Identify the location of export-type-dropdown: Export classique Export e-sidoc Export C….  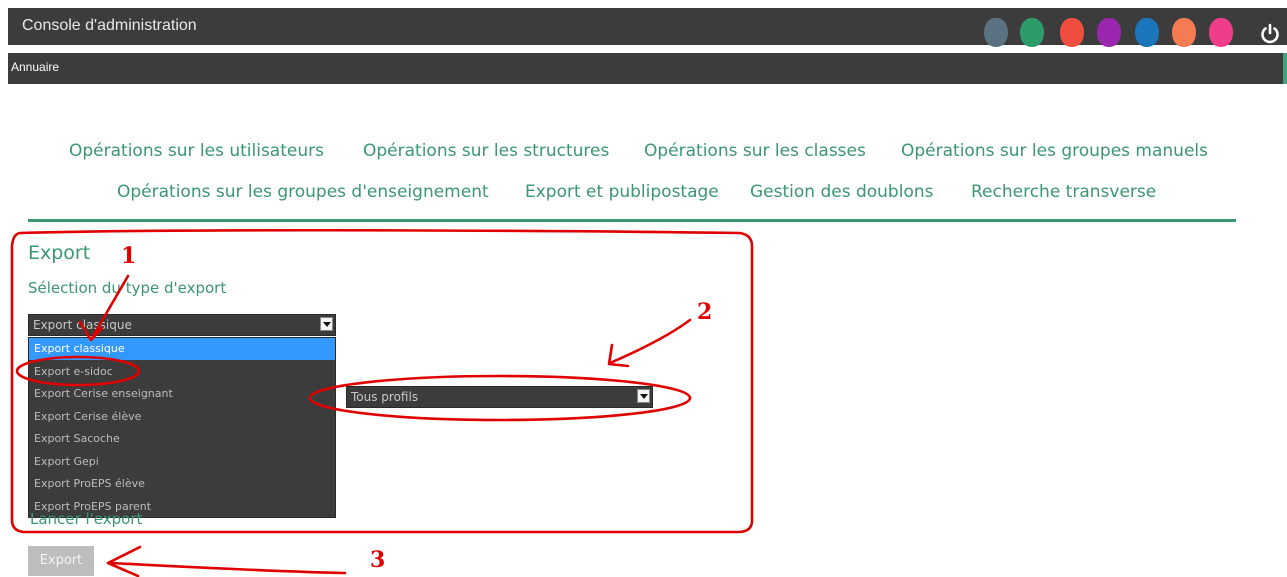
(182, 427).